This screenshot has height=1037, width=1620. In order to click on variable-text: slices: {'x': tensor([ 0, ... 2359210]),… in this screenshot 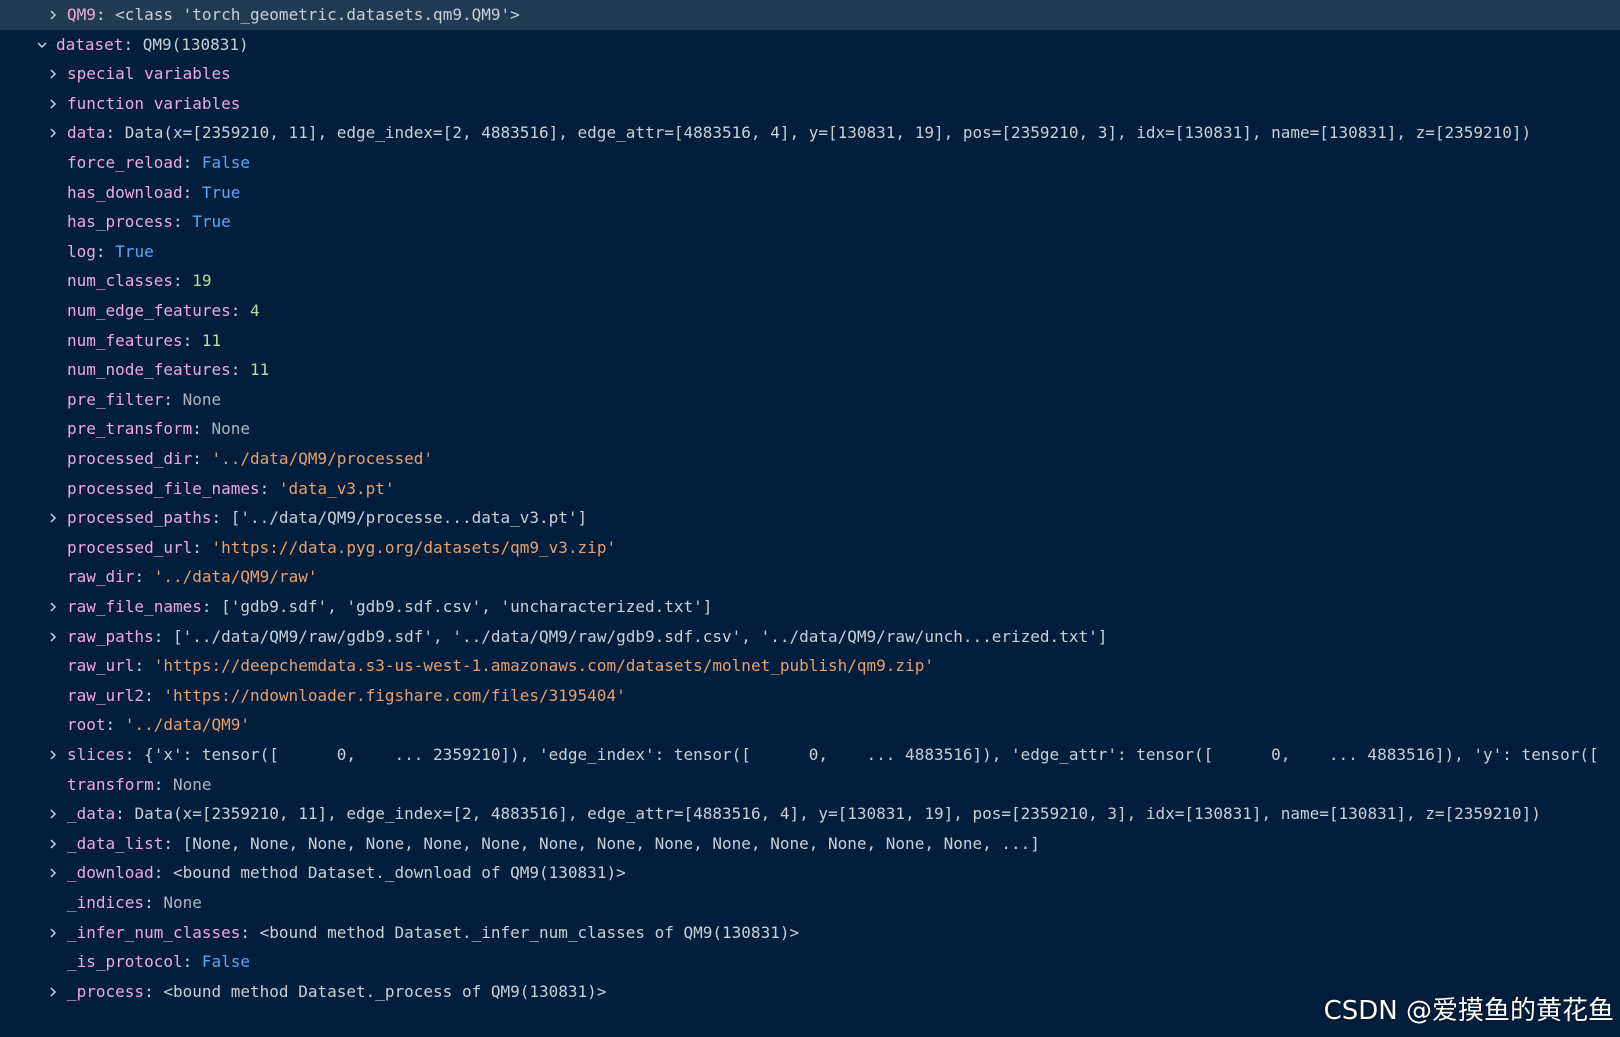, I will do `click(833, 755)`.